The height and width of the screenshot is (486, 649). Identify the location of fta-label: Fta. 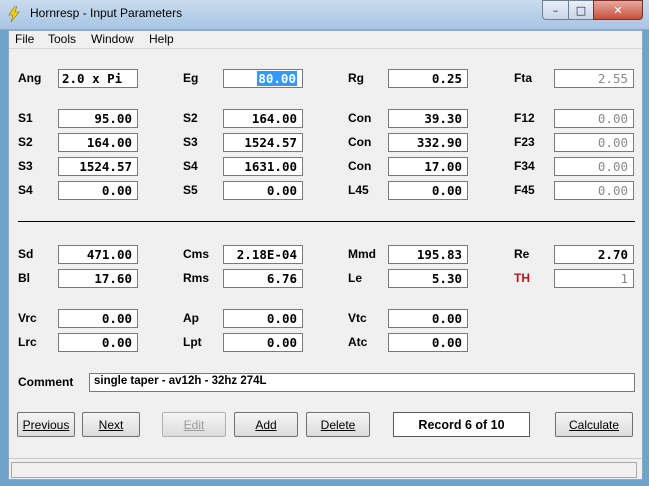
(523, 78).